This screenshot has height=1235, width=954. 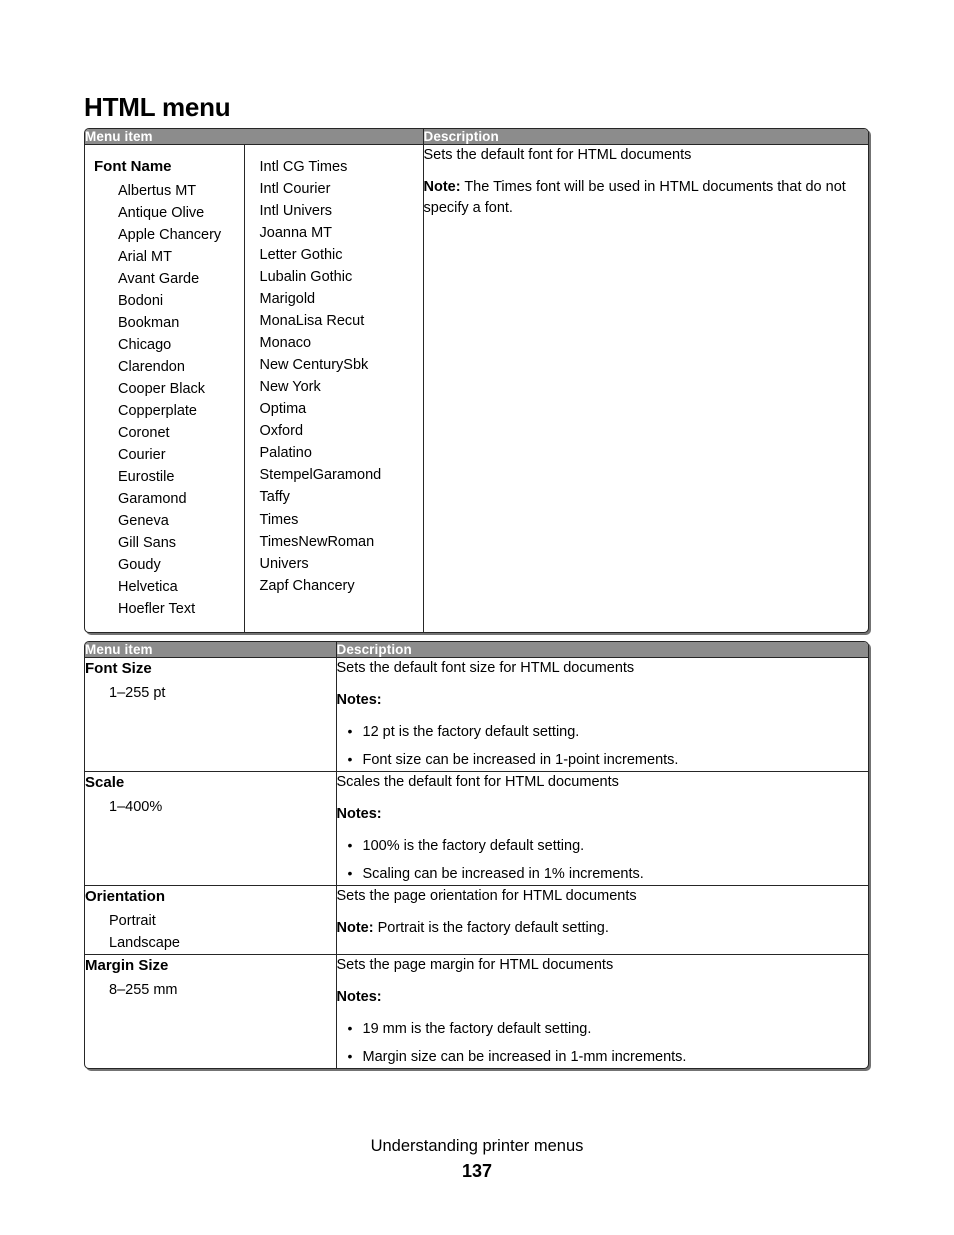 What do you see at coordinates (290, 387) in the screenshot?
I see `font-option: New York` at bounding box center [290, 387].